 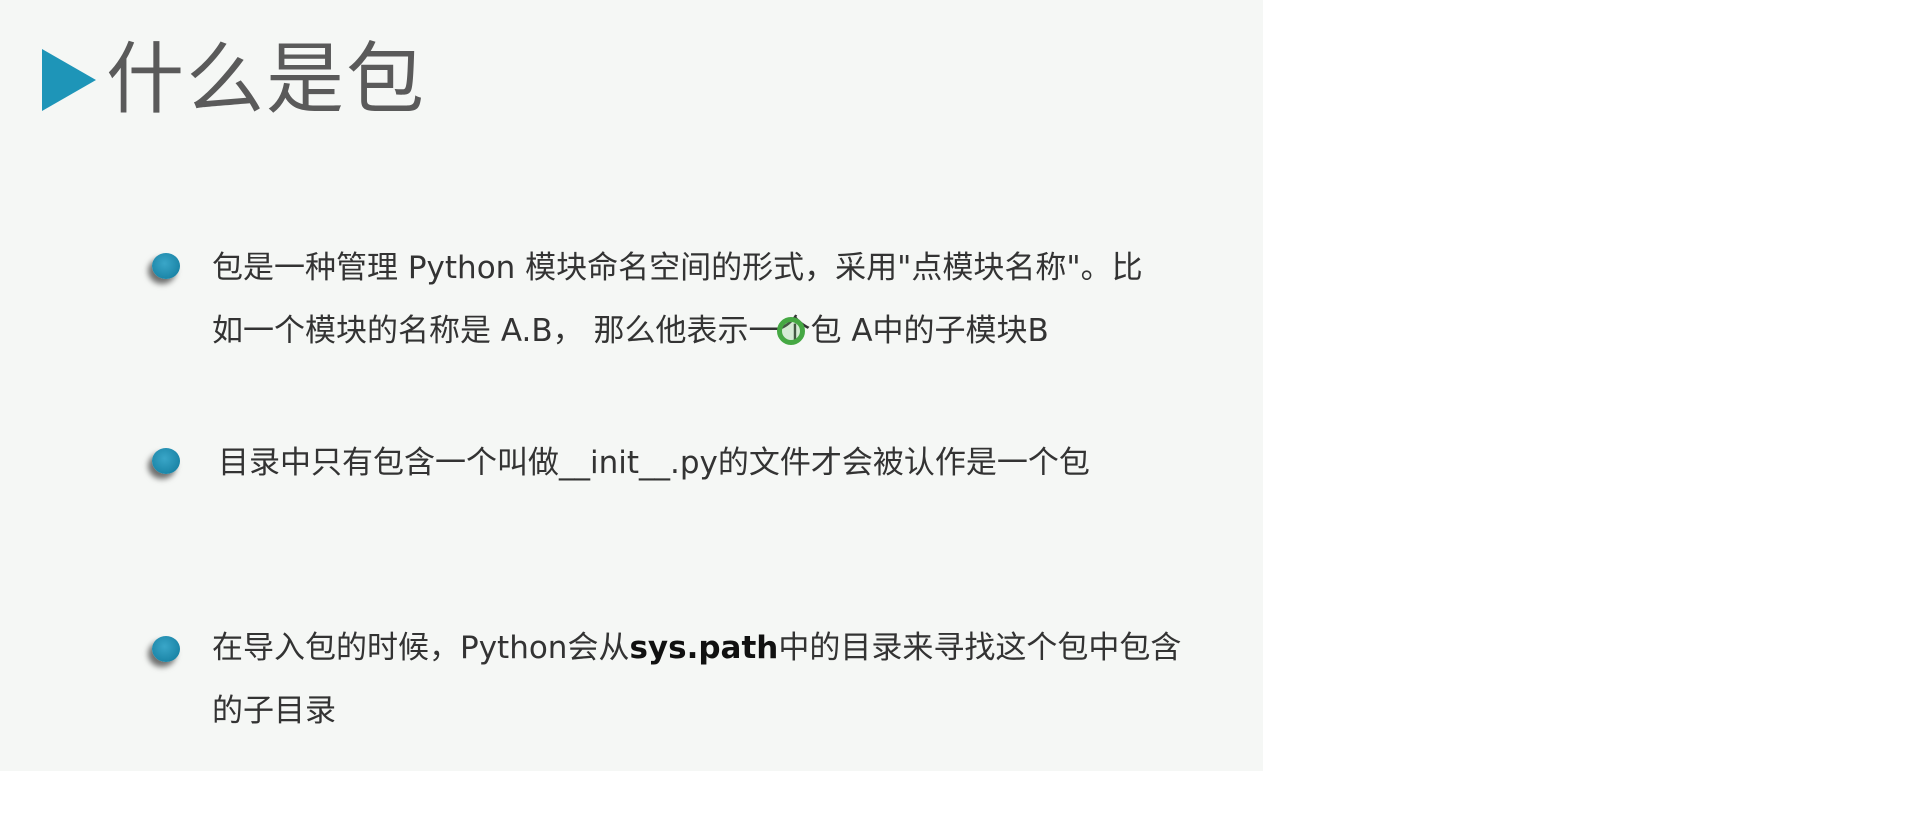 What do you see at coordinates (69, 80) in the screenshot?
I see `play-triangle-icon` at bounding box center [69, 80].